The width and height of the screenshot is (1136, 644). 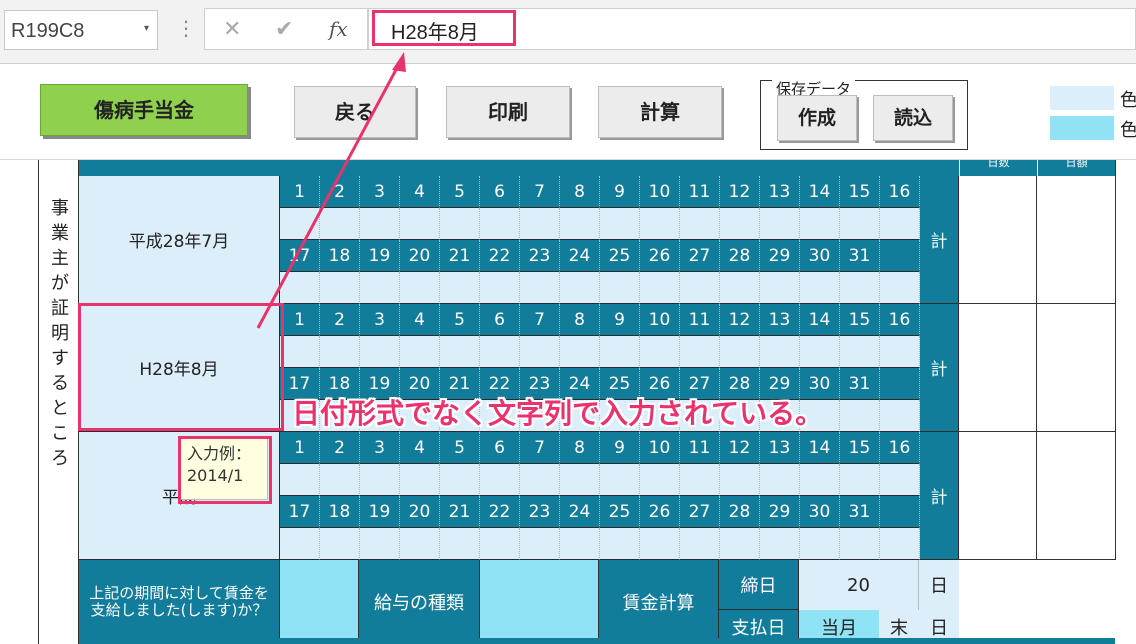 I want to click on check-icon: ✔, so click(x=284, y=29).